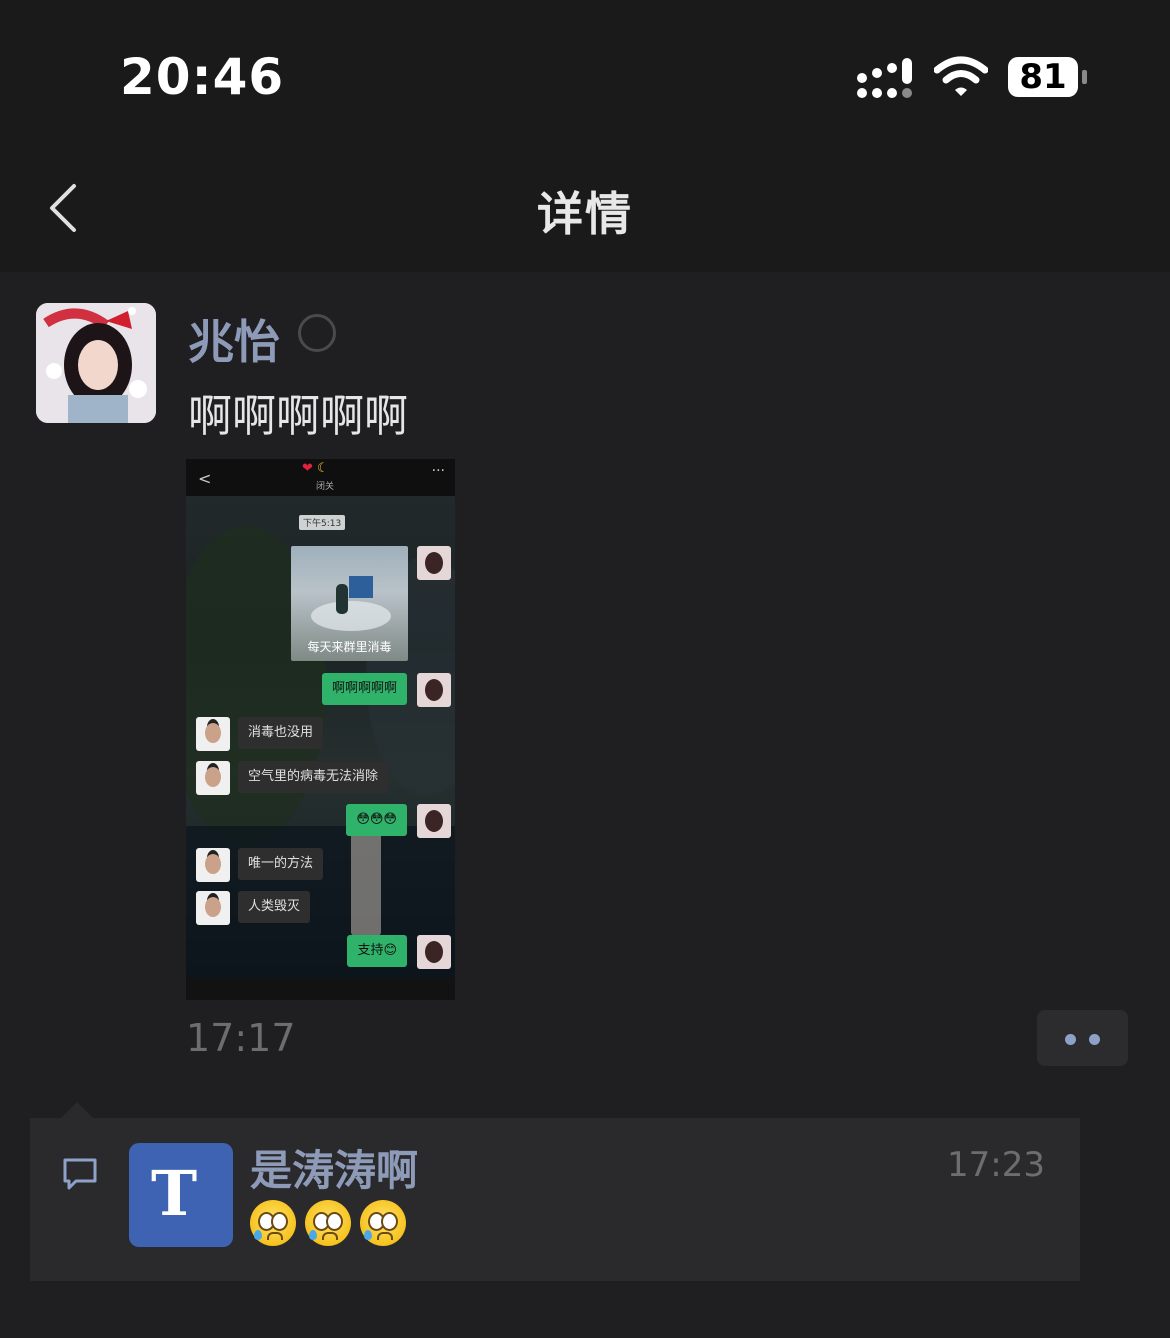 This screenshot has height=1338, width=1170. What do you see at coordinates (202, 77) in the screenshot?
I see `status-time: 20:46` at bounding box center [202, 77].